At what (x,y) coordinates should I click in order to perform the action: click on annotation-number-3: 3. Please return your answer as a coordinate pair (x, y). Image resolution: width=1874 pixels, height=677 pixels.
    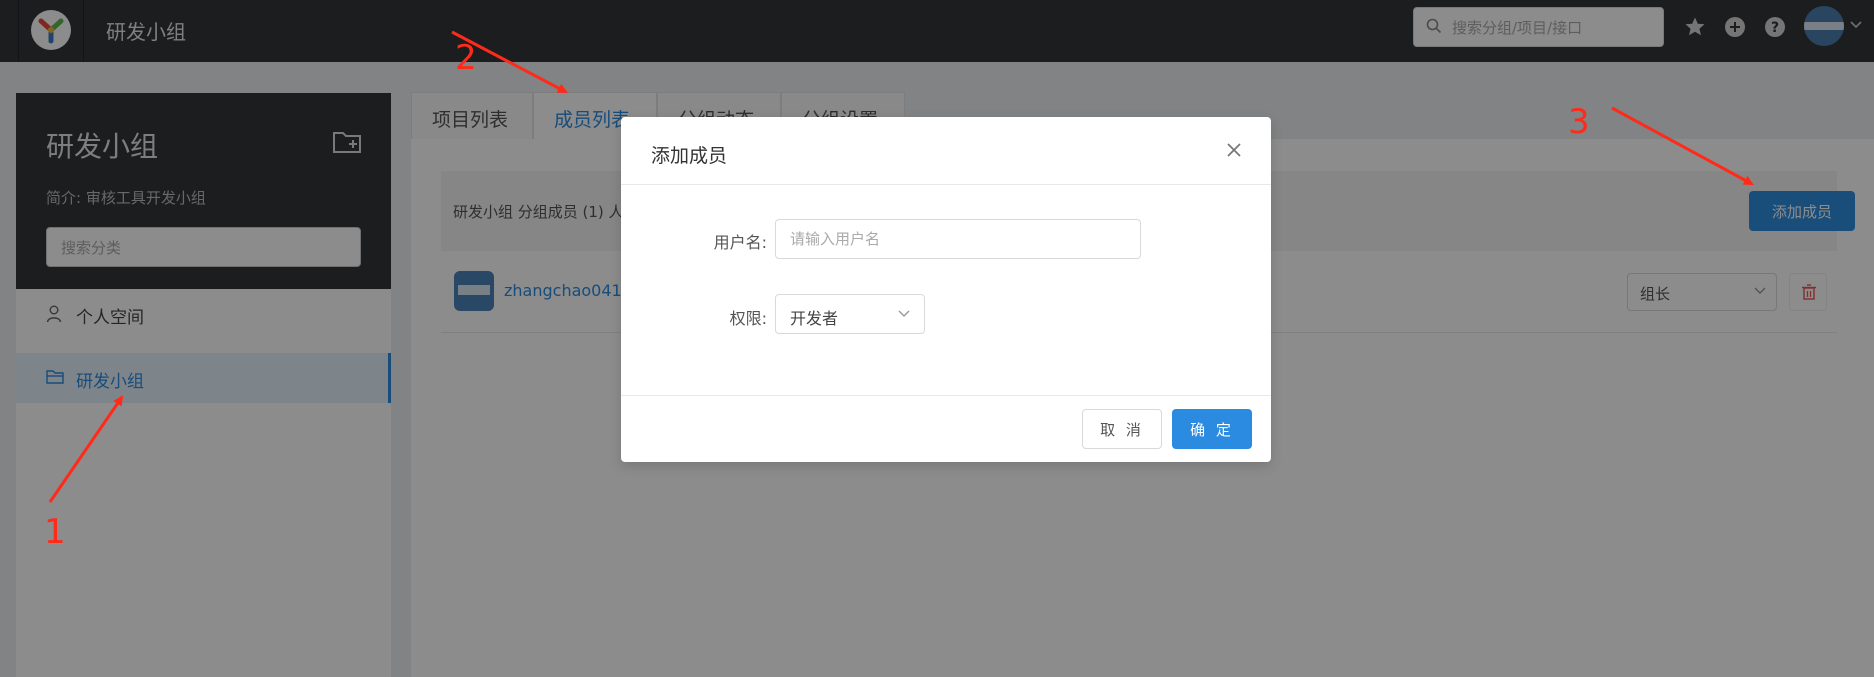
    Looking at the image, I should click on (1579, 122).